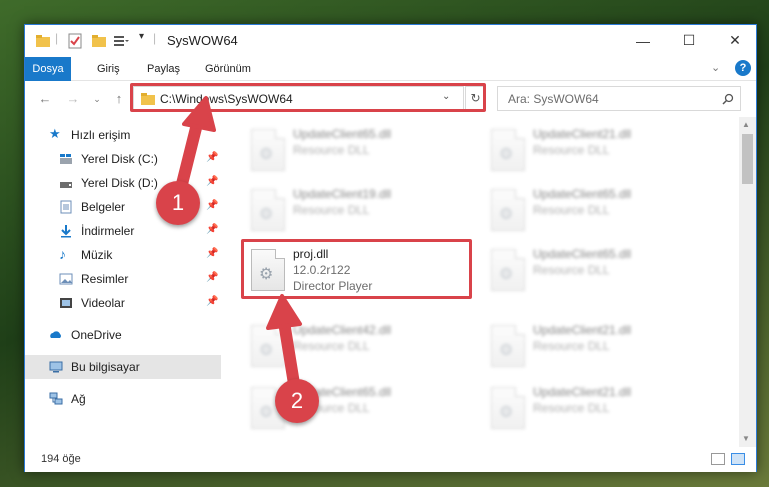  Describe the element at coordinates (123, 255) in the screenshot. I see `sidebar-item-music: ♪ Müzik 📌` at that location.